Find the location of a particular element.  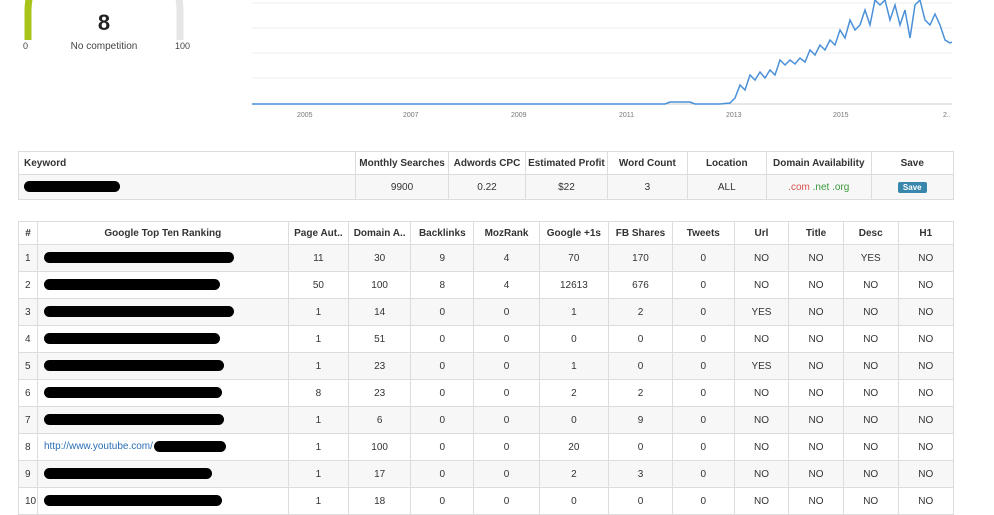

col-domain-availability: Domain Availability is located at coordinates (818, 163).